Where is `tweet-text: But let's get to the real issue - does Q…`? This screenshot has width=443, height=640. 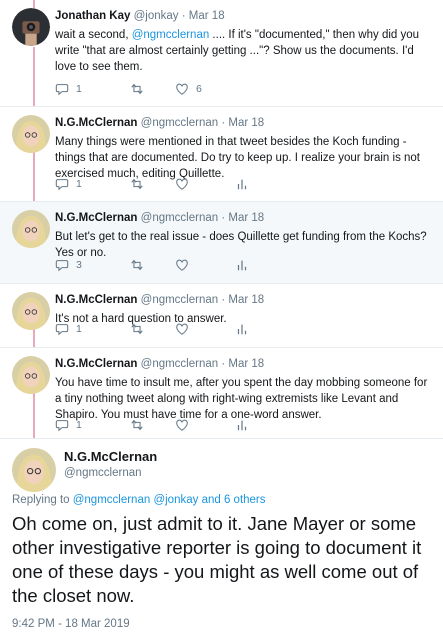
tweet-text: But let's get to the real issue - does Q… is located at coordinates (241, 245).